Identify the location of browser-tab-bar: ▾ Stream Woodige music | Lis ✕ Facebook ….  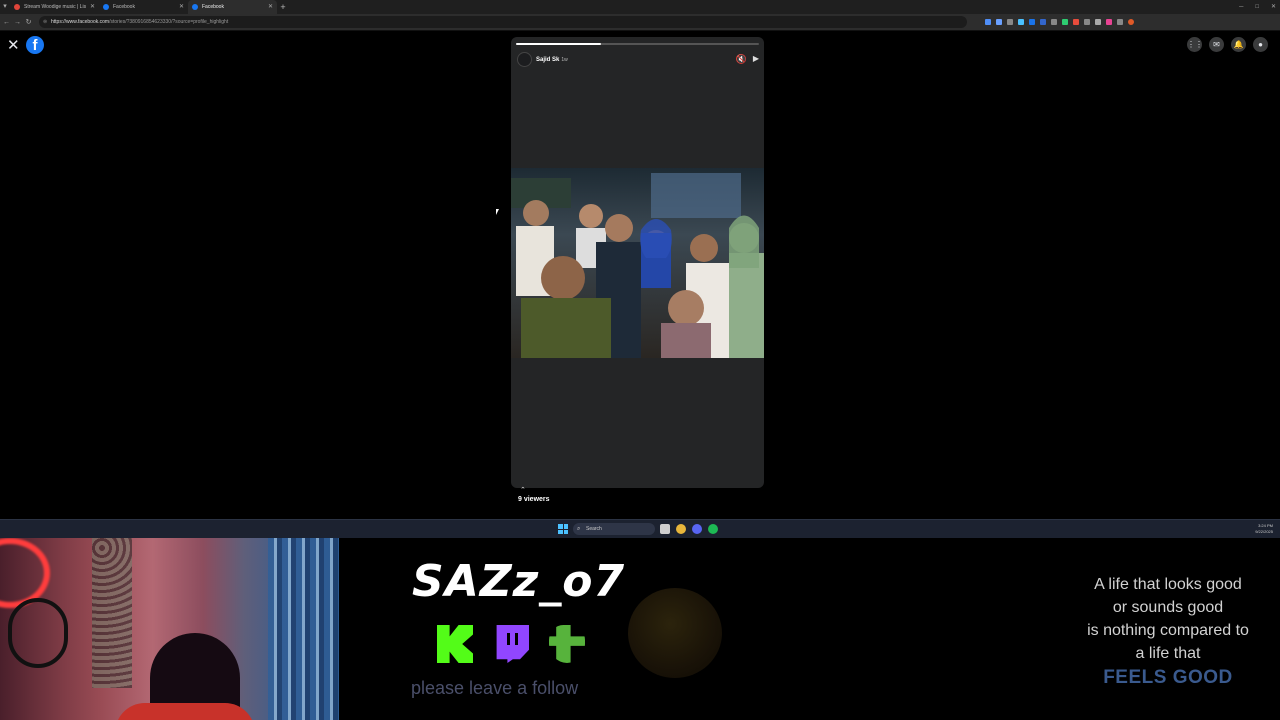
(640, 7).